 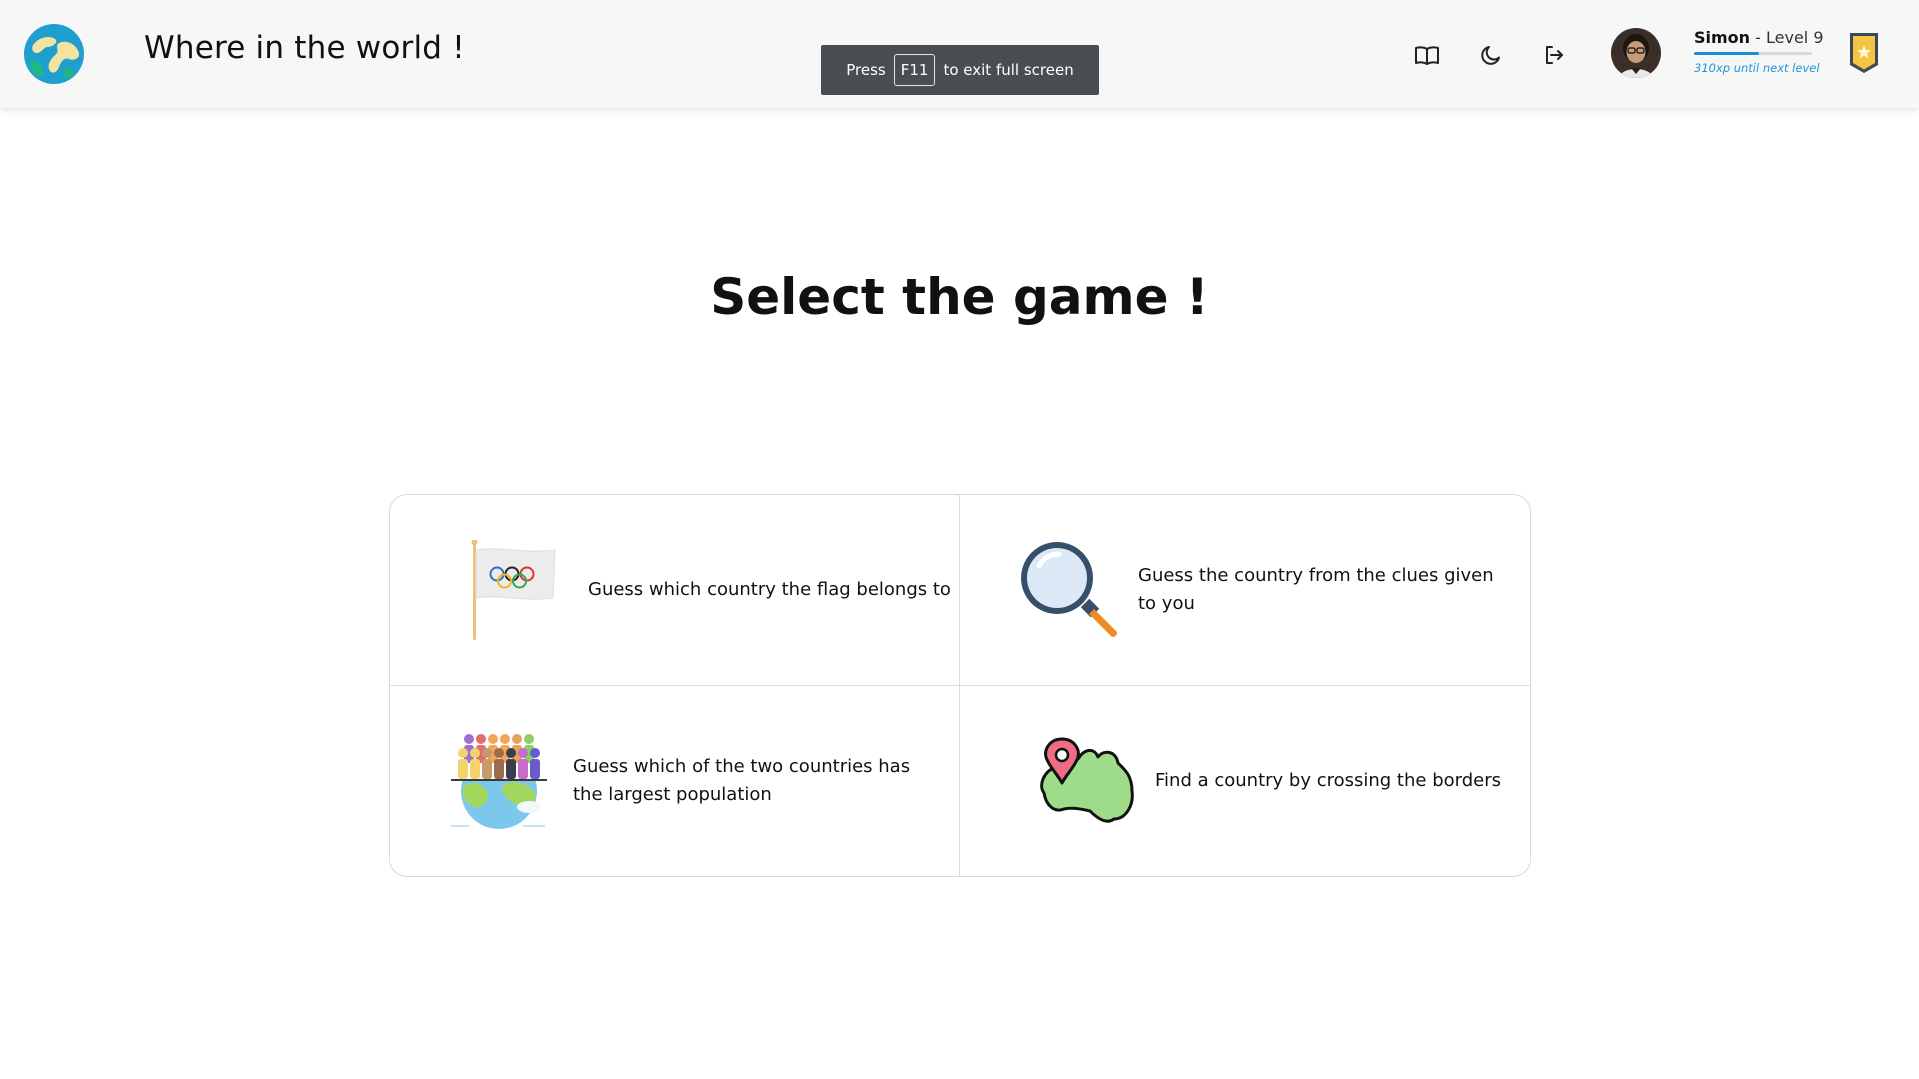 I want to click on toast-prefix: Press, so click(x=866, y=70).